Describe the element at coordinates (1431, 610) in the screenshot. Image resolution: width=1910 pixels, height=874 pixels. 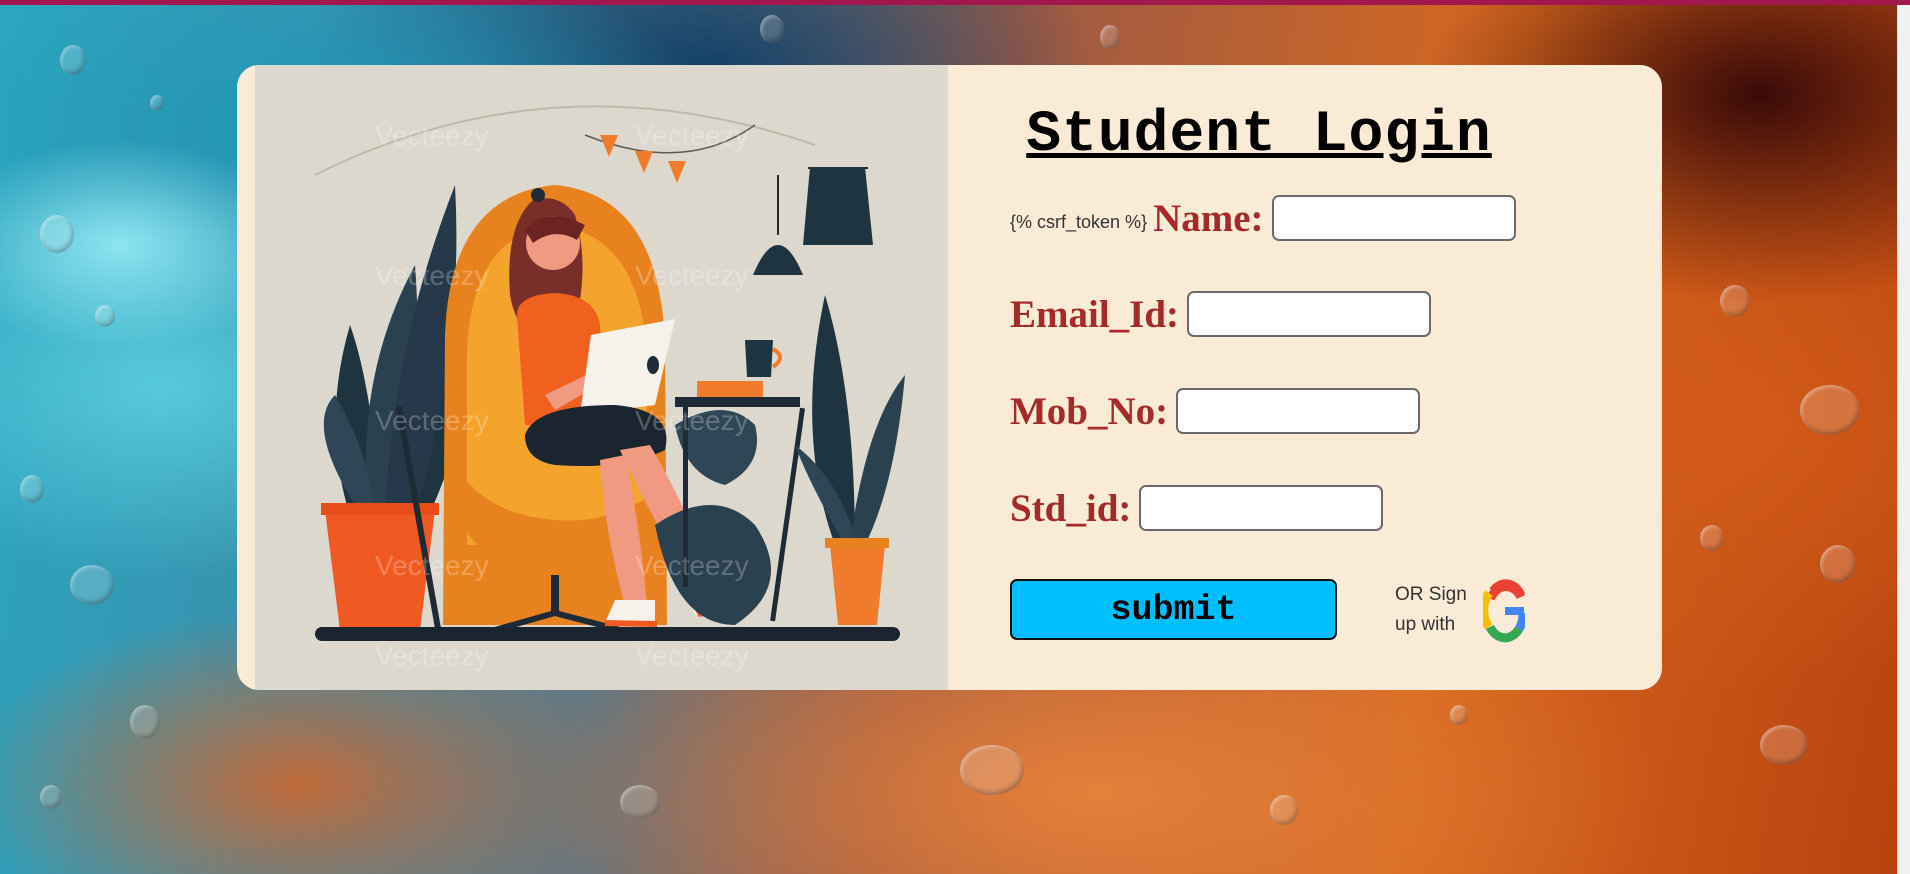
I see `or-sign-up-text: OR Sign up with` at that location.